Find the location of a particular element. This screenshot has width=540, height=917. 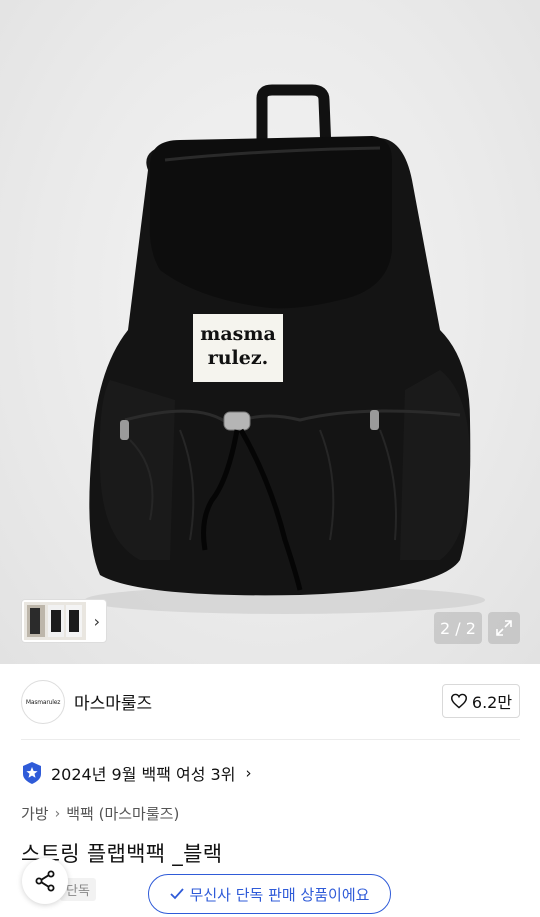

image-counter: 2 / 2 is located at coordinates (458, 628).